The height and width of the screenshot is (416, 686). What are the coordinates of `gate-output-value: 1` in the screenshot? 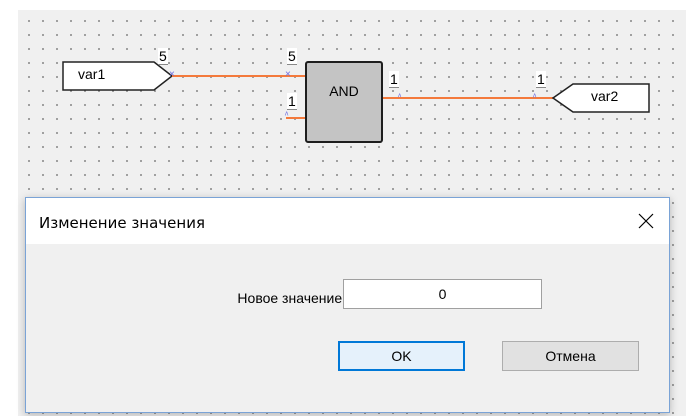 It's located at (394, 79).